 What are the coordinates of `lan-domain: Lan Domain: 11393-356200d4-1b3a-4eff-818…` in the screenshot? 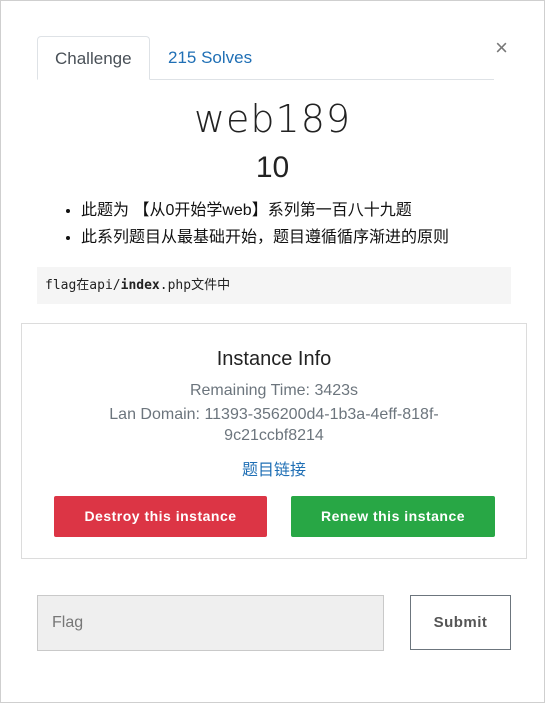 It's located at (274, 414).